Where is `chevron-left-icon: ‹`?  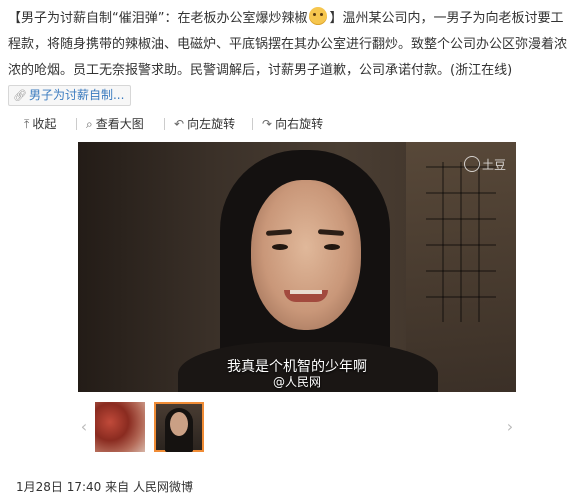
chevron-left-icon: ‹ is located at coordinates (84, 427).